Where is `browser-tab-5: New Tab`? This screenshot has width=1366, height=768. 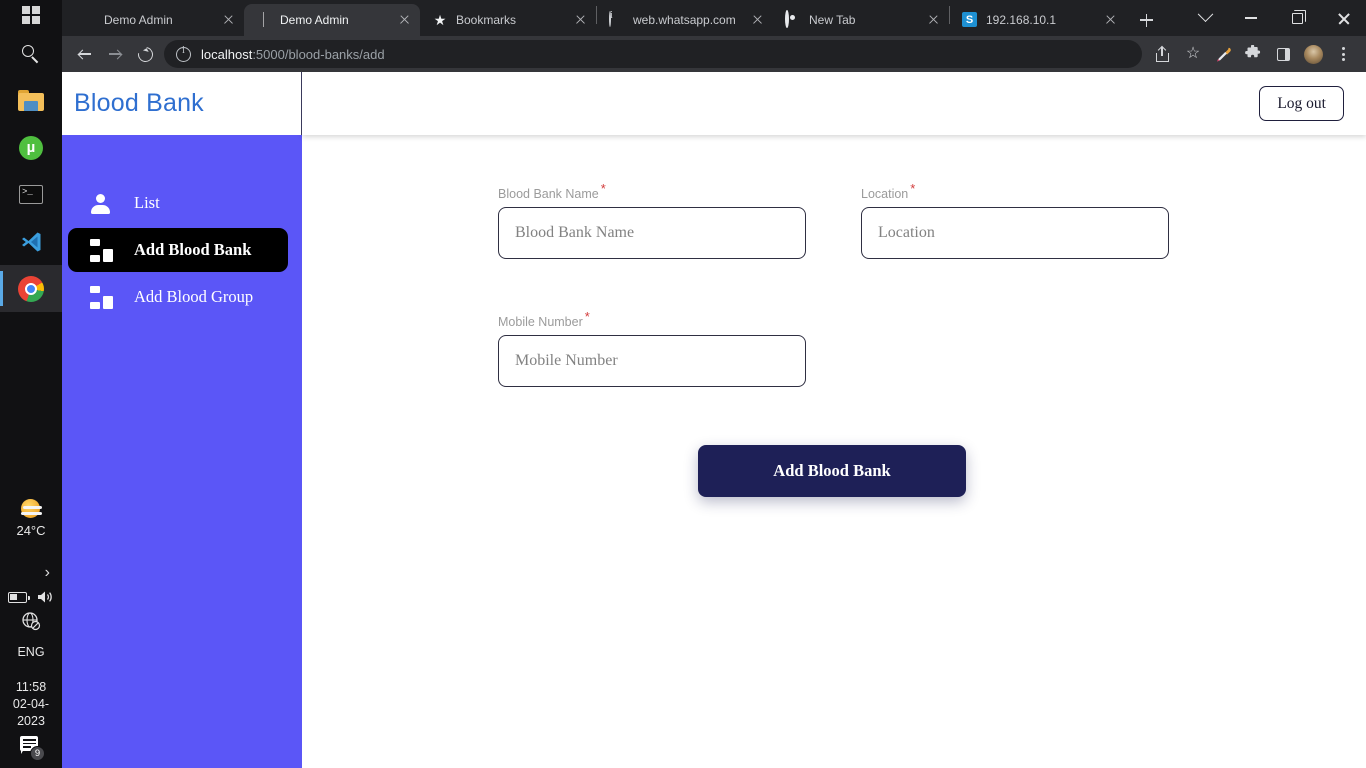 browser-tab-5: New Tab is located at coordinates (861, 20).